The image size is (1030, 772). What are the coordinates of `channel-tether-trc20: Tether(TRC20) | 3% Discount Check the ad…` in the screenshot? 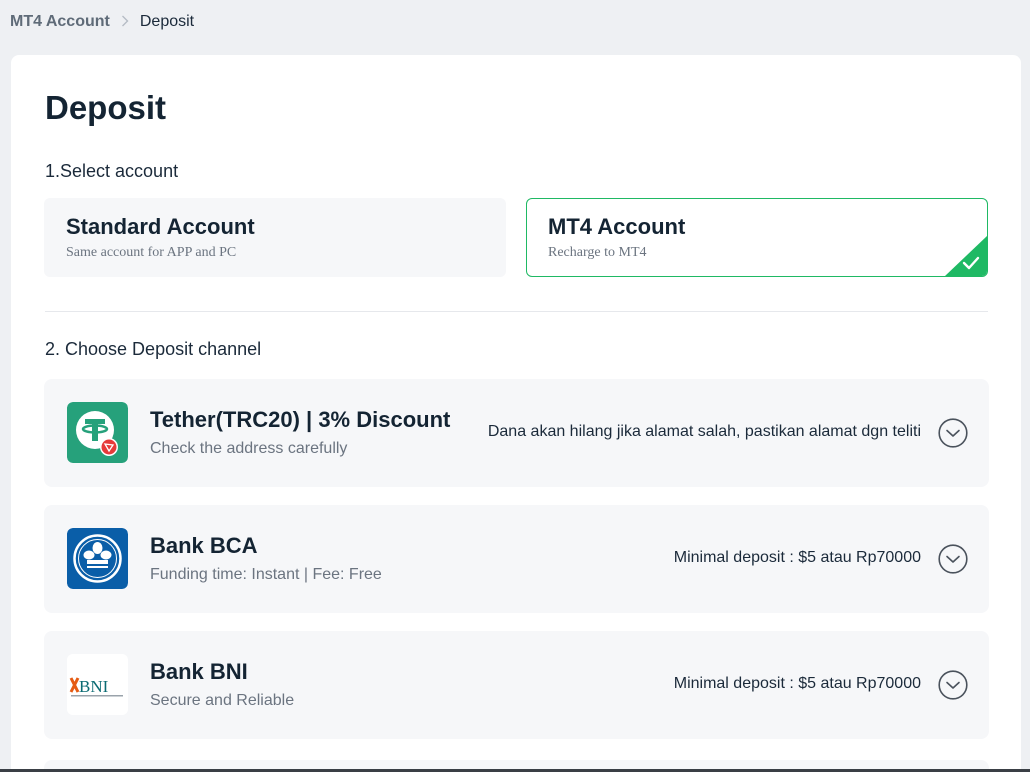 It's located at (516, 433).